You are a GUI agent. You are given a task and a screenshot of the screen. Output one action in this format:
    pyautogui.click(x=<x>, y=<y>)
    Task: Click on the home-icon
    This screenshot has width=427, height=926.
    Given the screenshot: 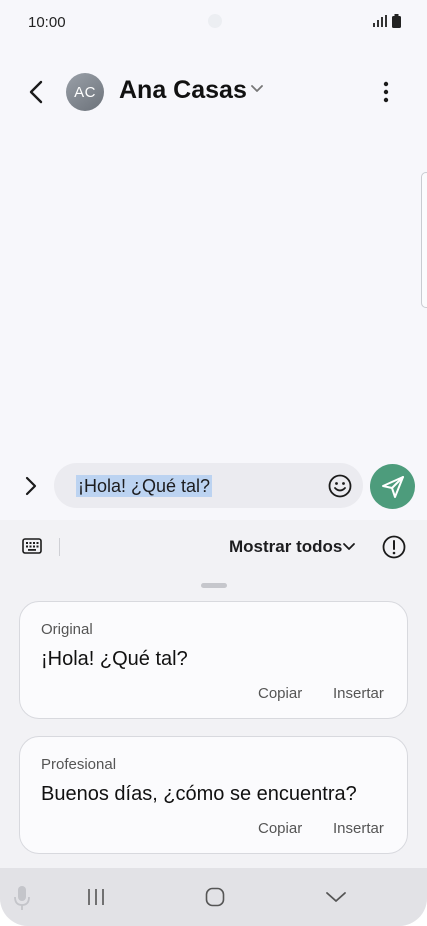 What is the action you would take?
    pyautogui.click(x=215, y=897)
    